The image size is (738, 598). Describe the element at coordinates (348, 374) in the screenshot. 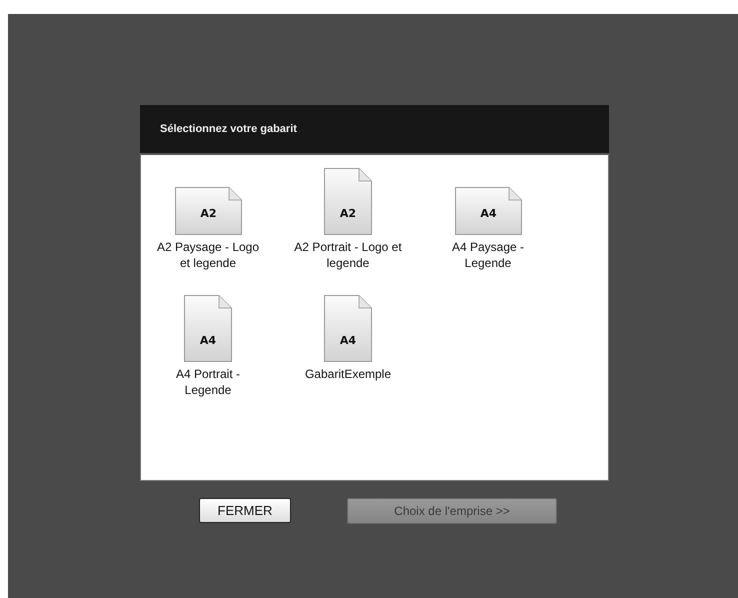

I see `template-label: GabaritExemple` at that location.